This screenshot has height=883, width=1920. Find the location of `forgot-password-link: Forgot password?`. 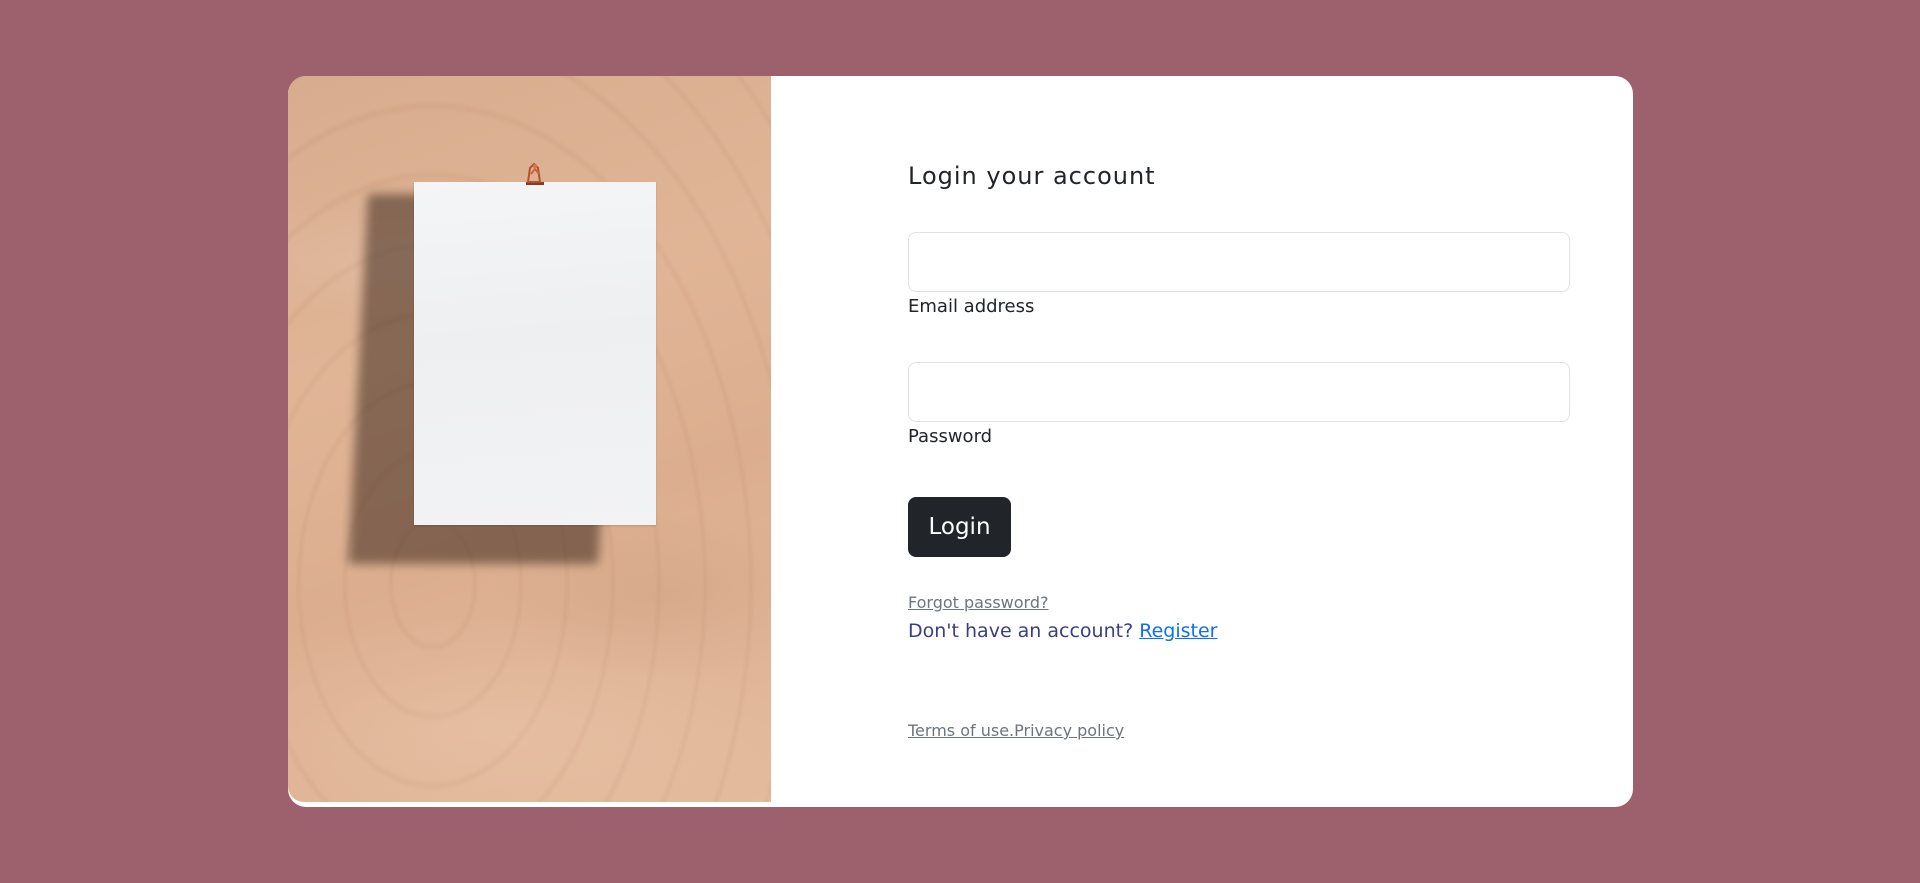

forgot-password-link: Forgot password? is located at coordinates (978, 602).